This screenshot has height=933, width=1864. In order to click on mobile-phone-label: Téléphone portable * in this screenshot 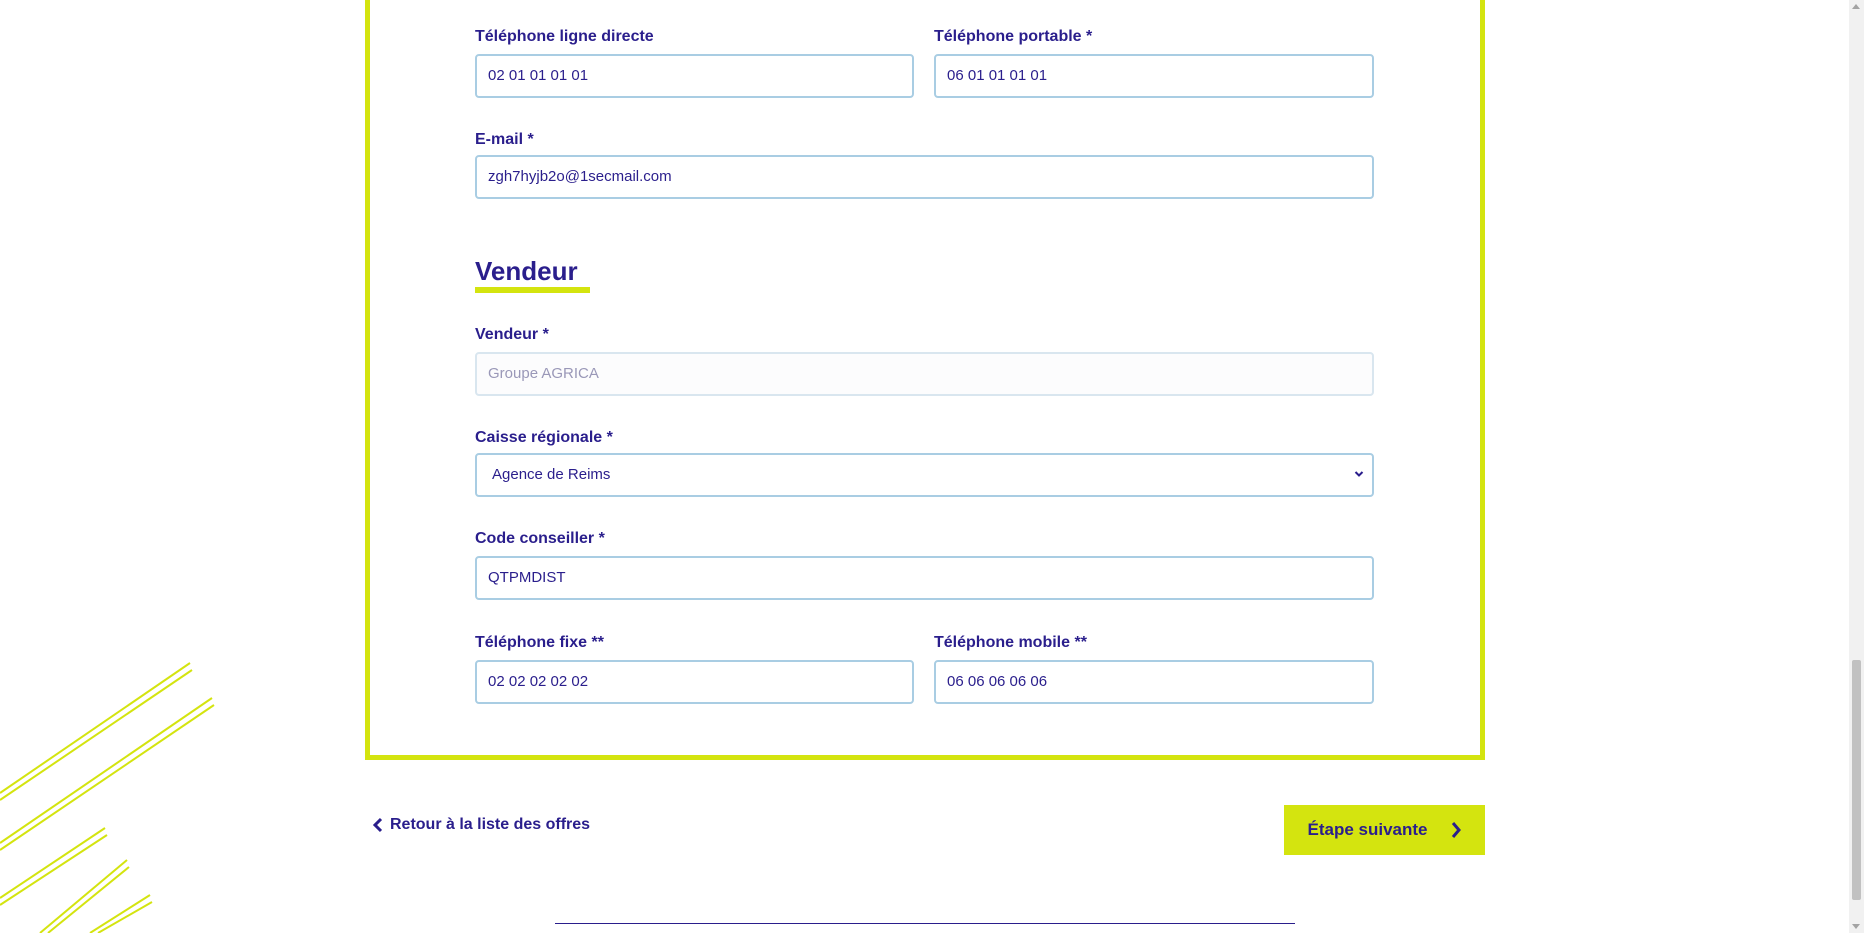, I will do `click(1013, 36)`.